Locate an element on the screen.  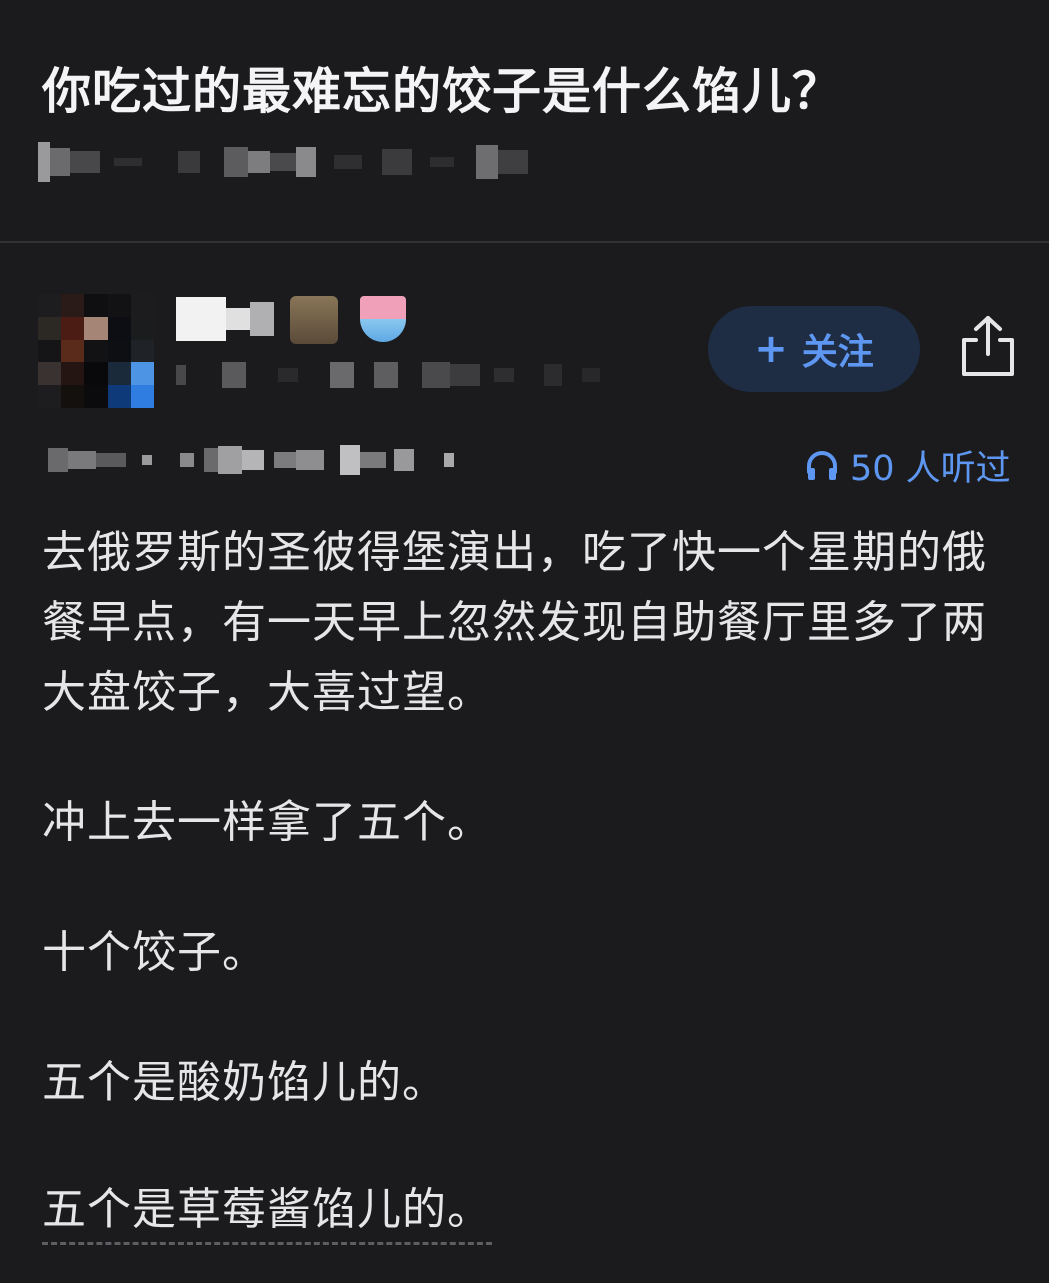
pixelated-author-bio is located at coordinates (388, 375).